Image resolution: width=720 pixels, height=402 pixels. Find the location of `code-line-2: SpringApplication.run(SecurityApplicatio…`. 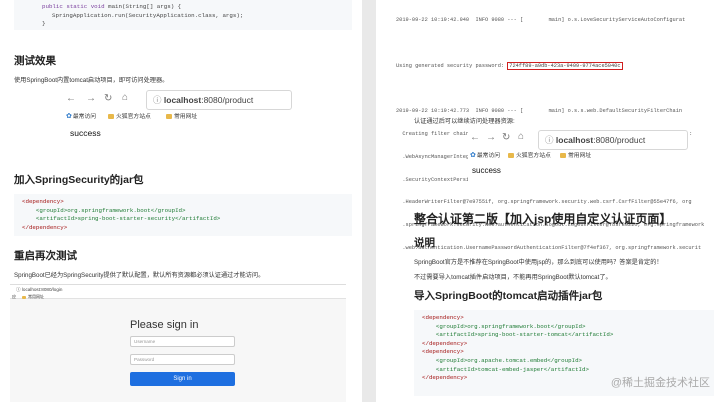

code-line-2: SpringApplication.run(SecurityApplicatio… is located at coordinates (148, 15).